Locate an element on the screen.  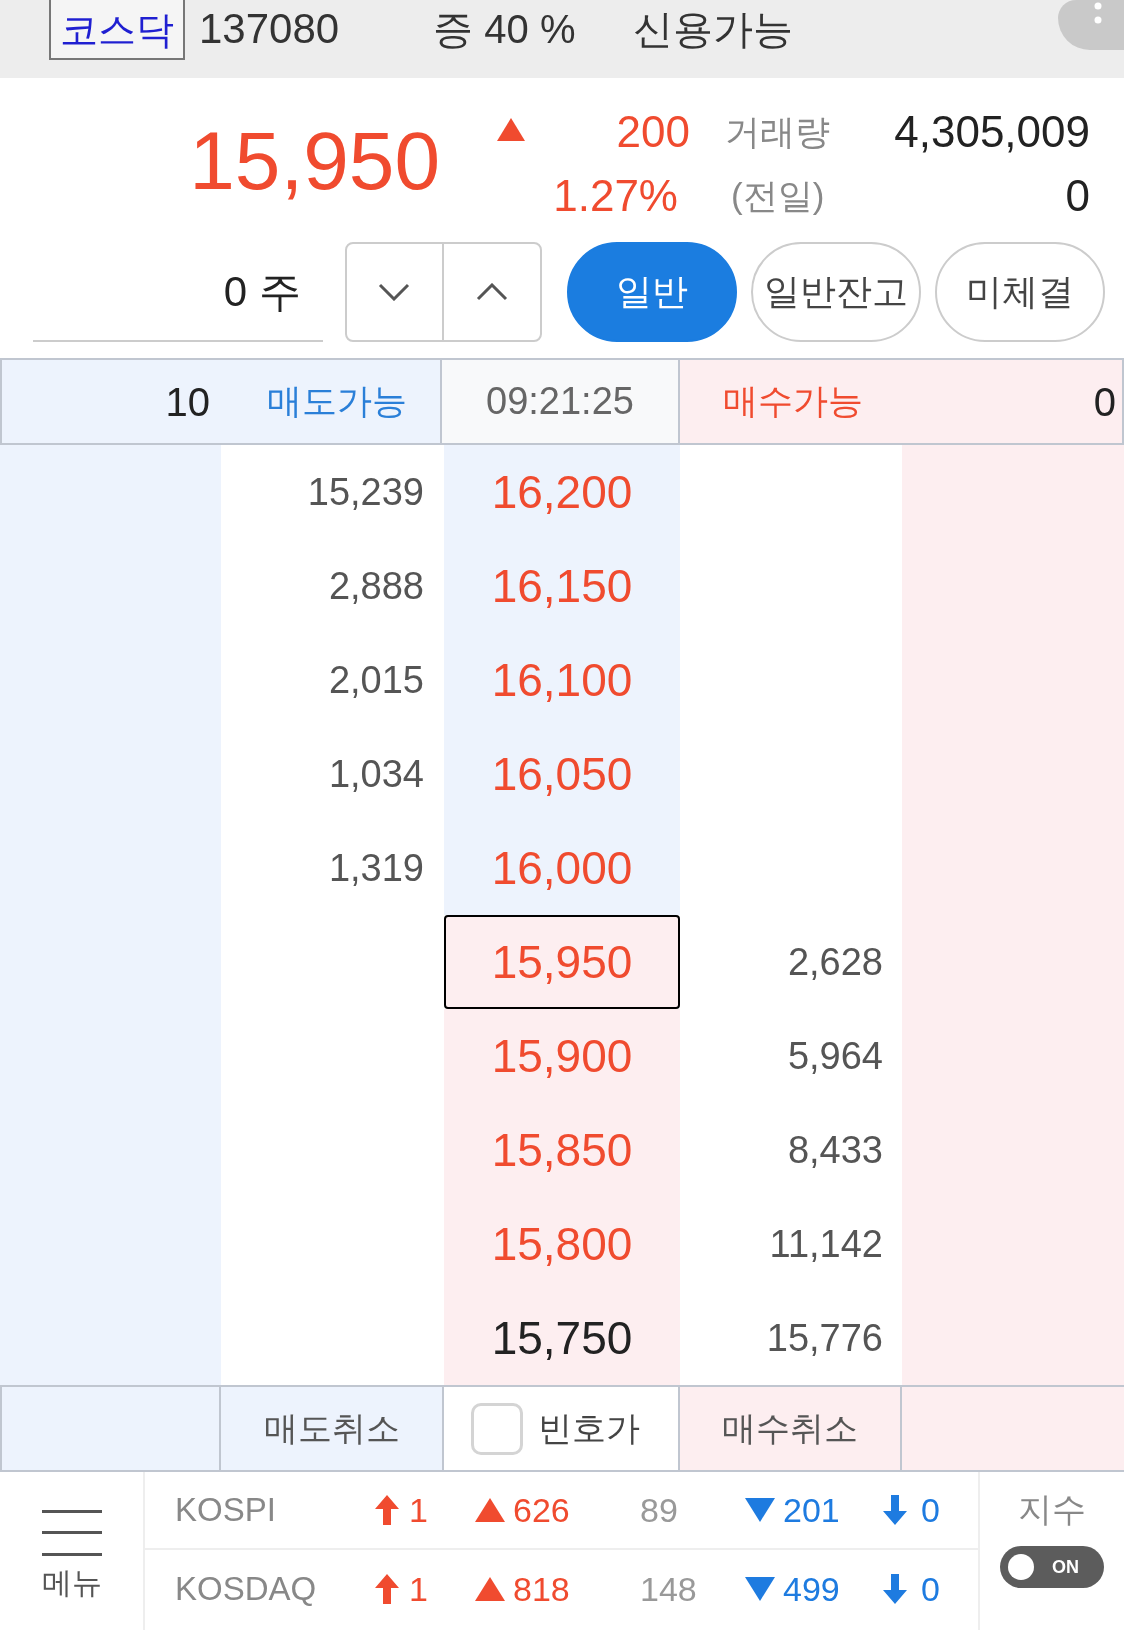
declining-count: 499 is located at coordinates (811, 1589).